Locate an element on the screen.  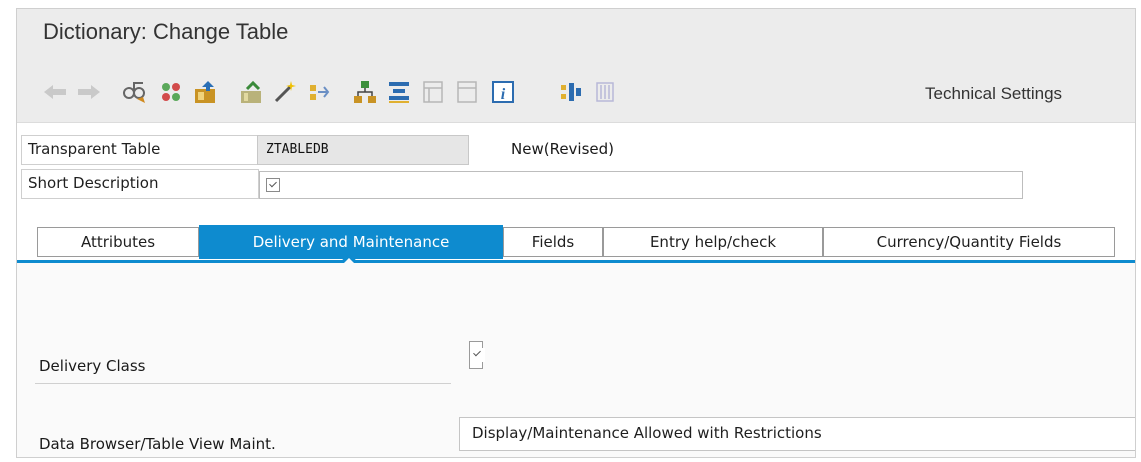
info-icon: i is located at coordinates (503, 92).